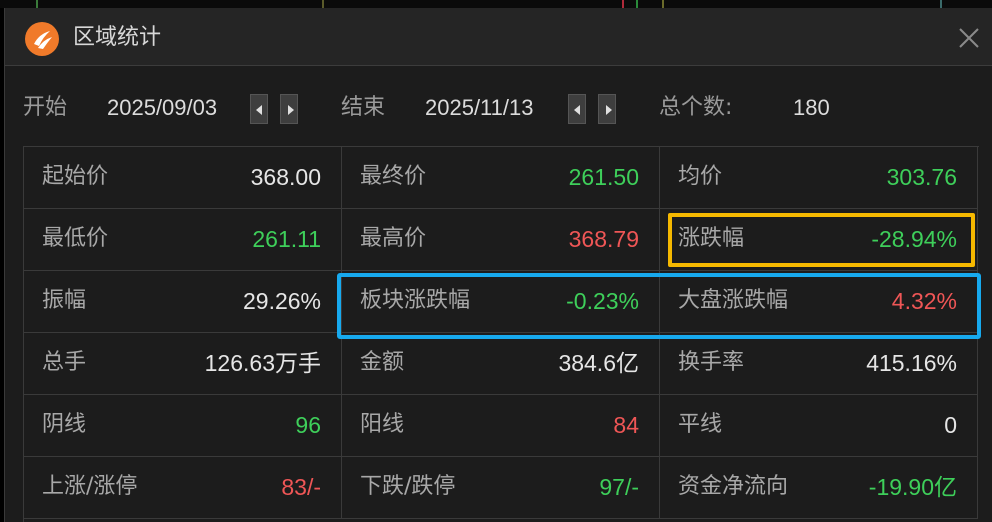 The height and width of the screenshot is (522, 992). What do you see at coordinates (479, 108) in the screenshot?
I see `end-date-value: 2025/11/13` at bounding box center [479, 108].